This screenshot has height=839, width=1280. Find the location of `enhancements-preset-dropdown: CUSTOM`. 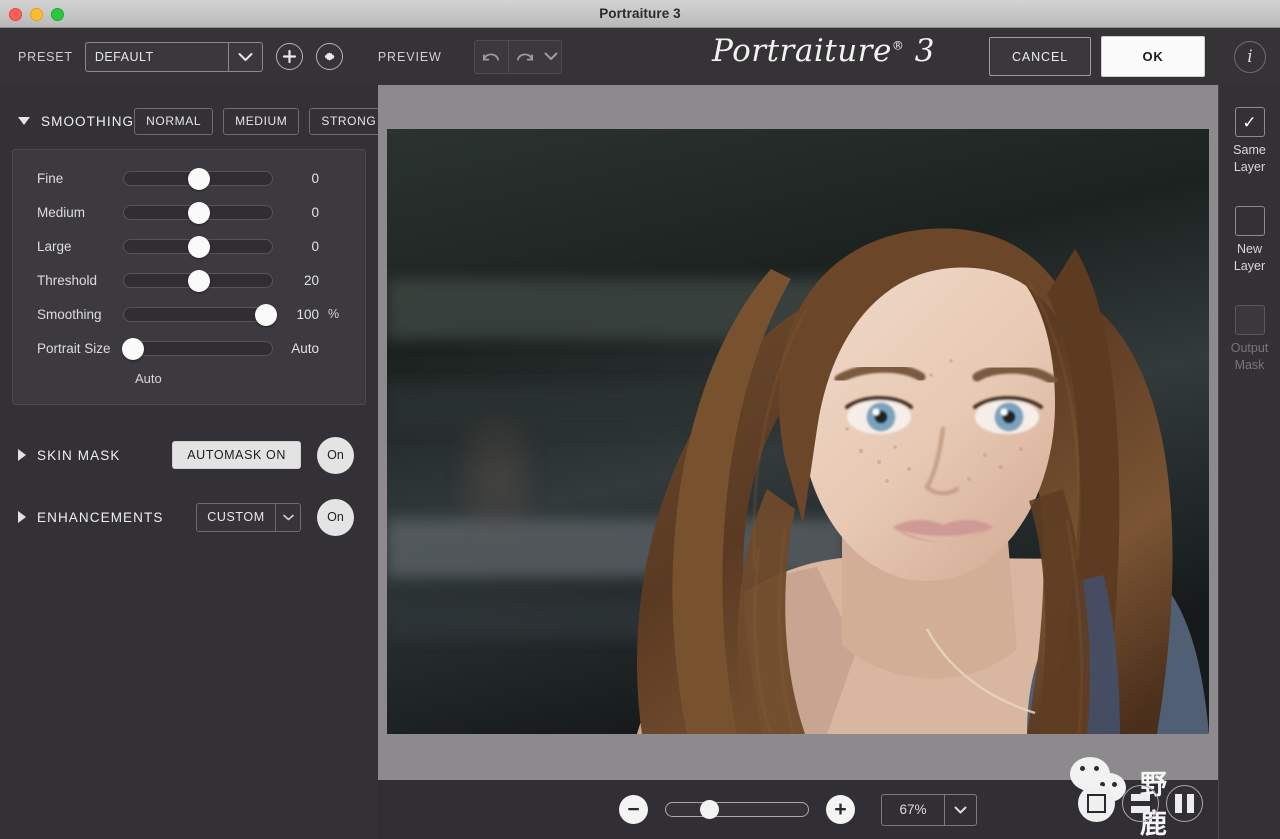

enhancements-preset-dropdown: CUSTOM is located at coordinates (248, 517).